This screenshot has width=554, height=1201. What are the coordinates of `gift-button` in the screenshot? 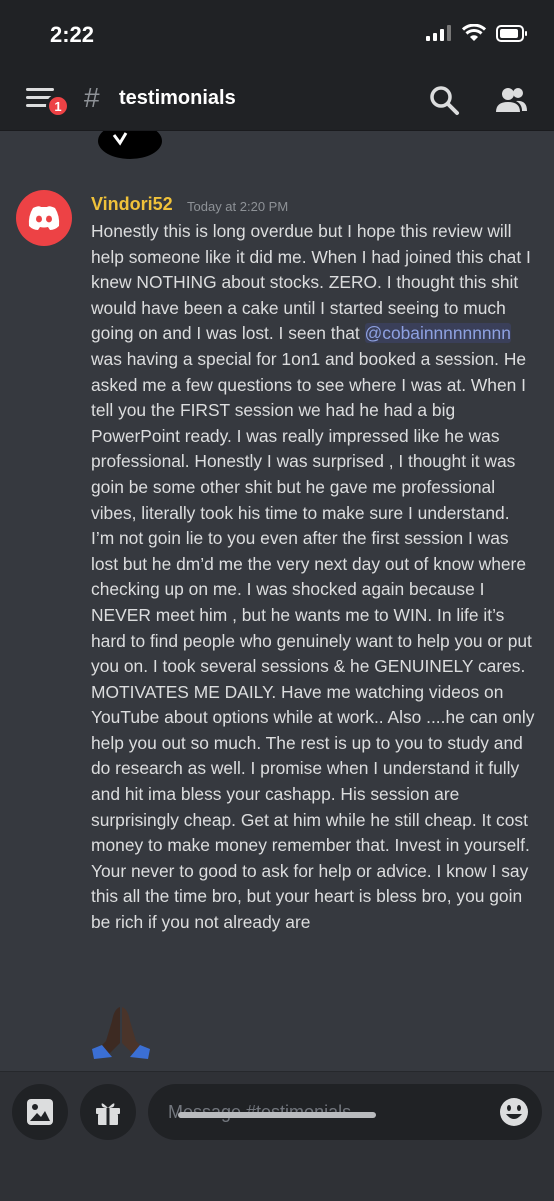 It's located at (108, 1112).